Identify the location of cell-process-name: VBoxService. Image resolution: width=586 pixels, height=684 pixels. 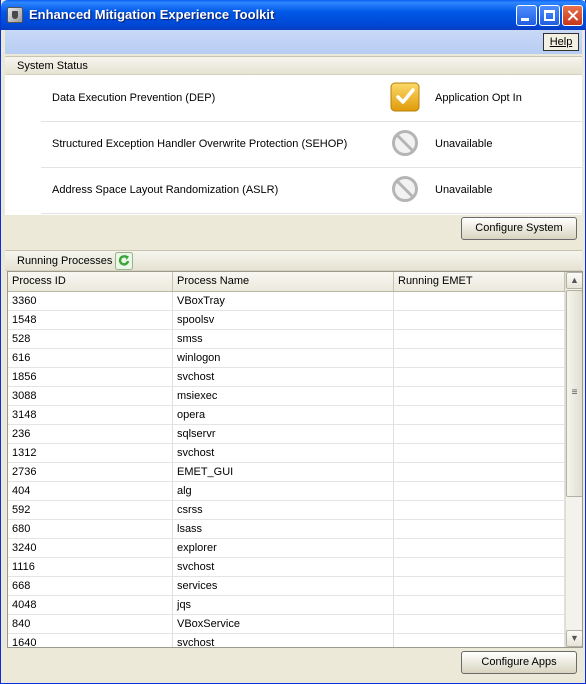
(283, 624).